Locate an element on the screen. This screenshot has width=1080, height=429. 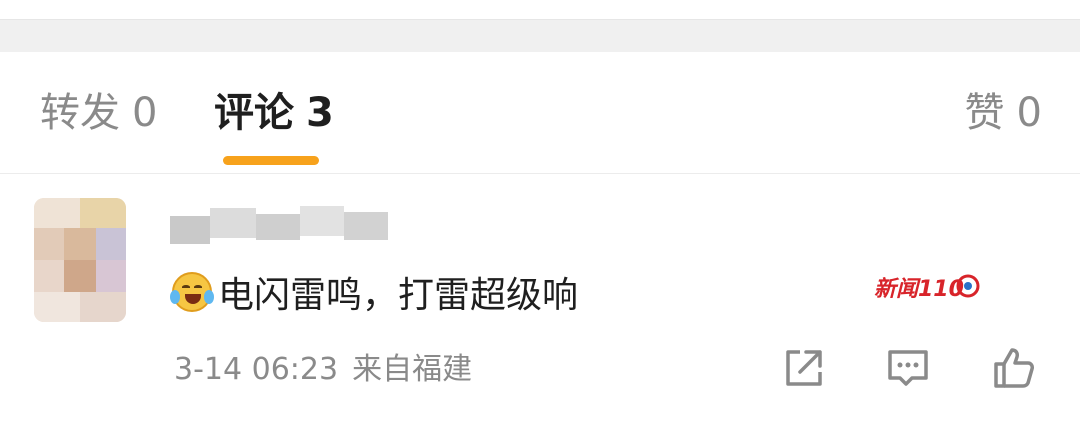
tab-repost: 转发 0 is located at coordinates (98, 113).